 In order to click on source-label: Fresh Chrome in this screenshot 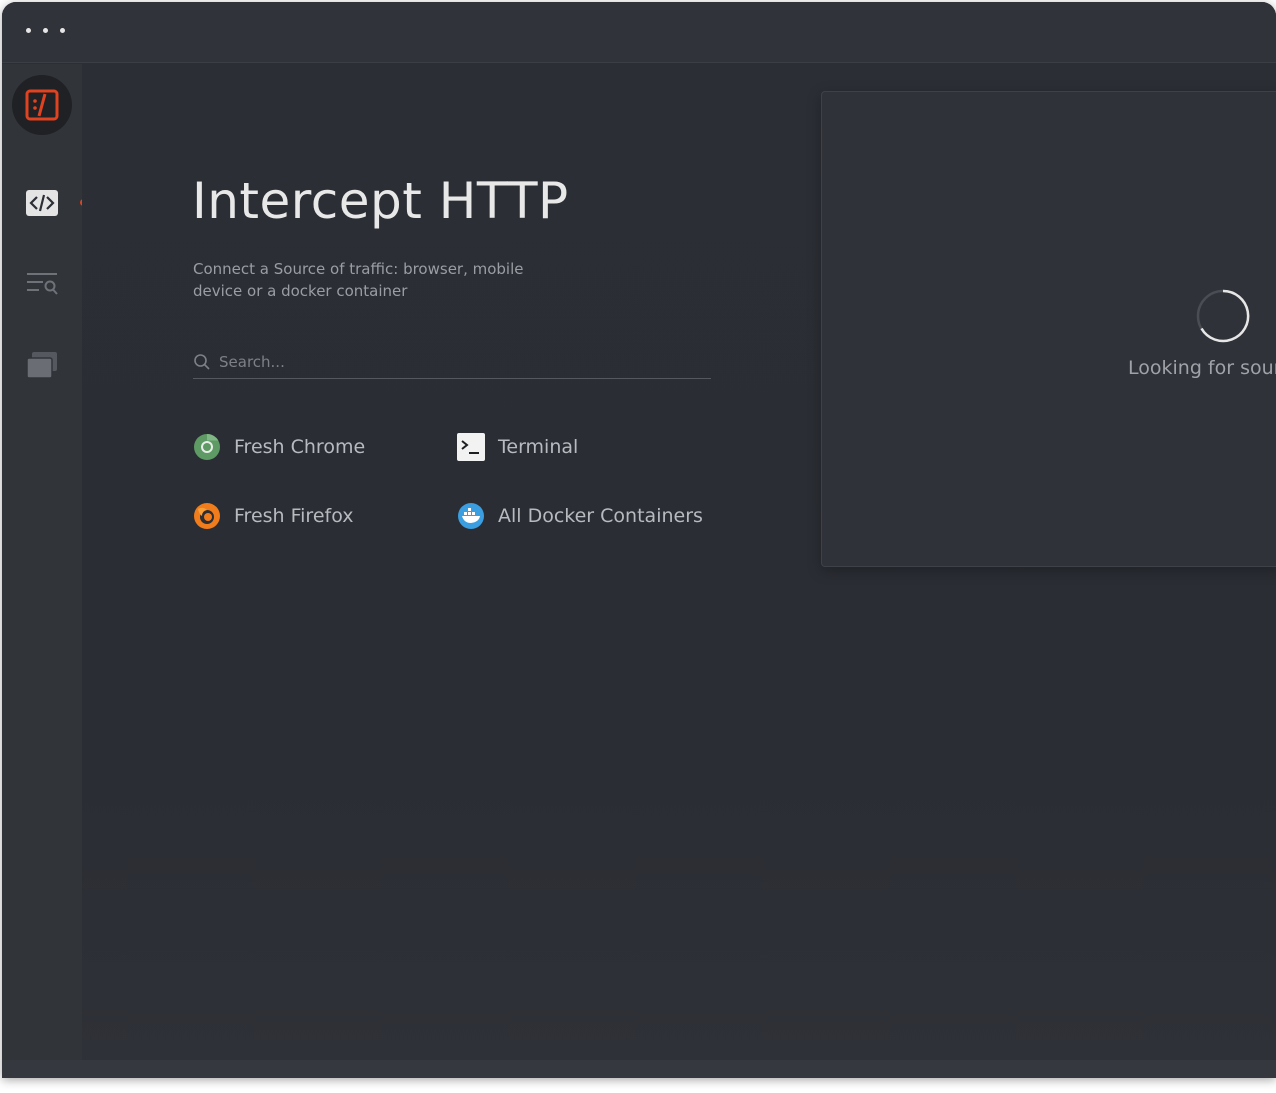, I will do `click(300, 447)`.